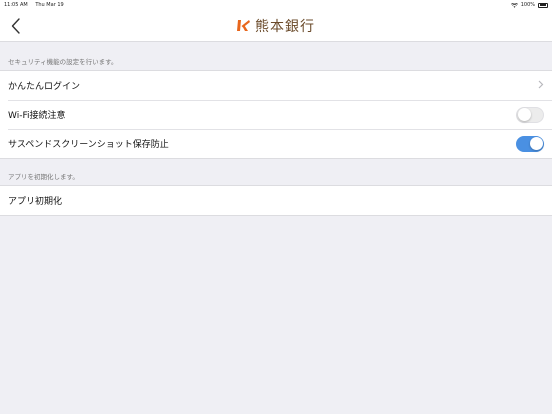 This screenshot has width=552, height=414. Describe the element at coordinates (514, 5) in the screenshot. I see `wifi-icon` at that location.